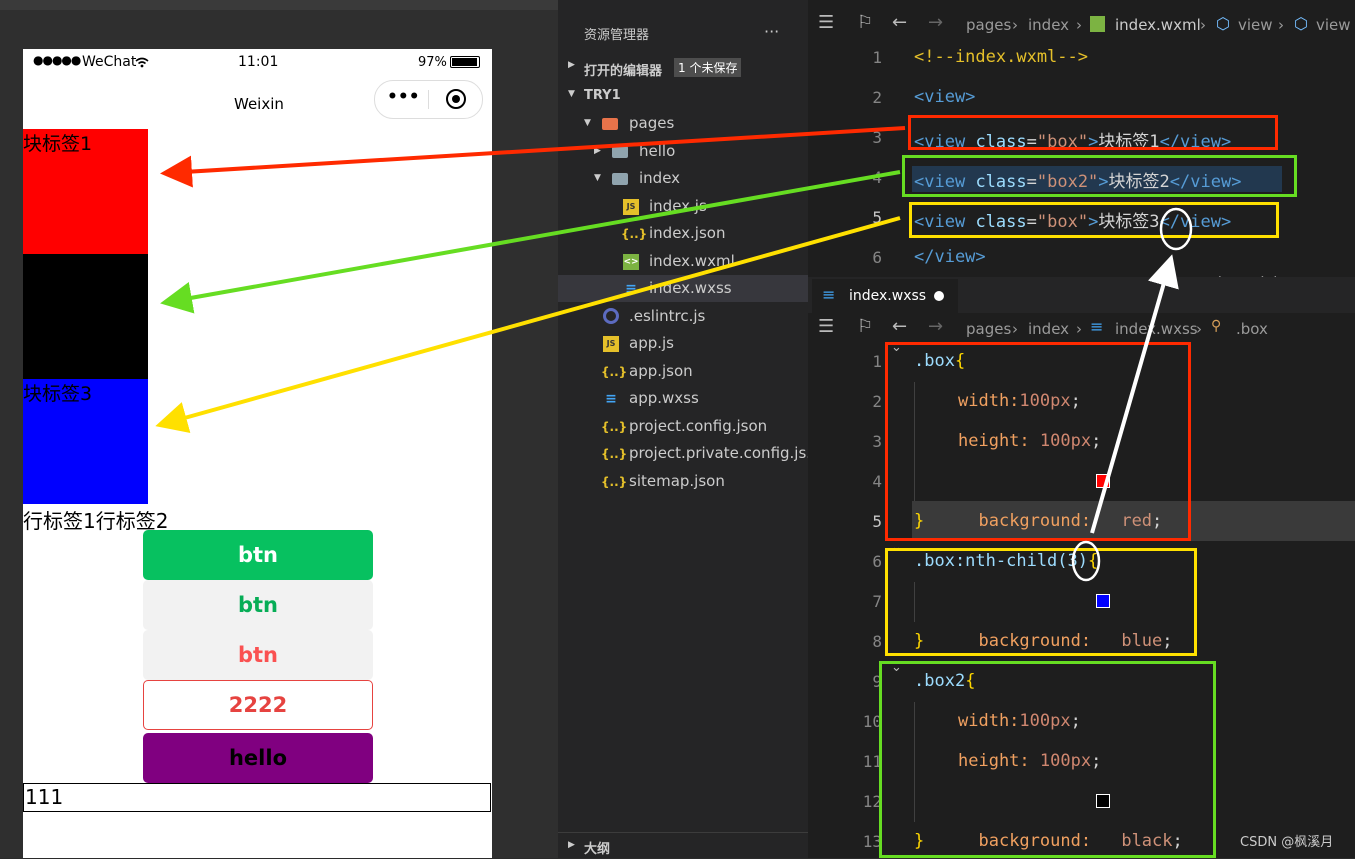  I want to click on arrow-white, so click(1134, 394).